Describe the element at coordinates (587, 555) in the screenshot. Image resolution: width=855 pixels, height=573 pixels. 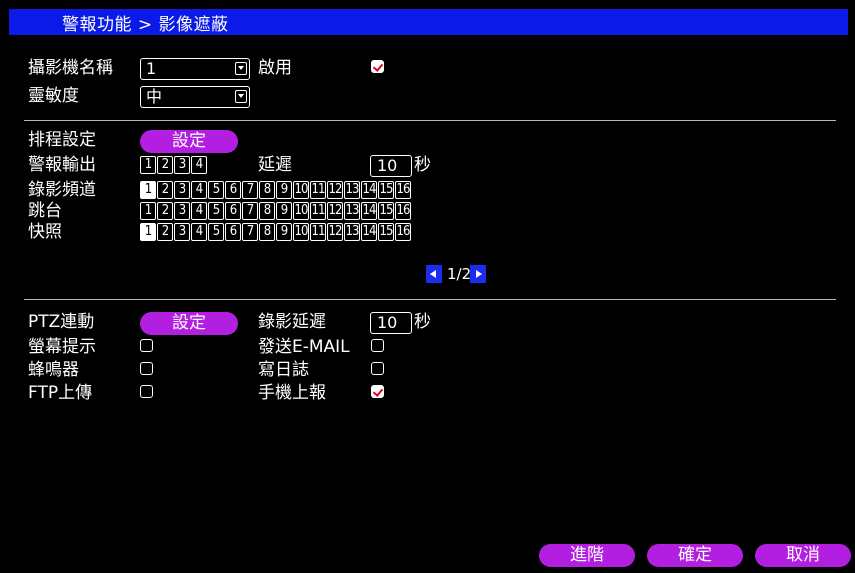
I see `advanced-button: 進階` at that location.